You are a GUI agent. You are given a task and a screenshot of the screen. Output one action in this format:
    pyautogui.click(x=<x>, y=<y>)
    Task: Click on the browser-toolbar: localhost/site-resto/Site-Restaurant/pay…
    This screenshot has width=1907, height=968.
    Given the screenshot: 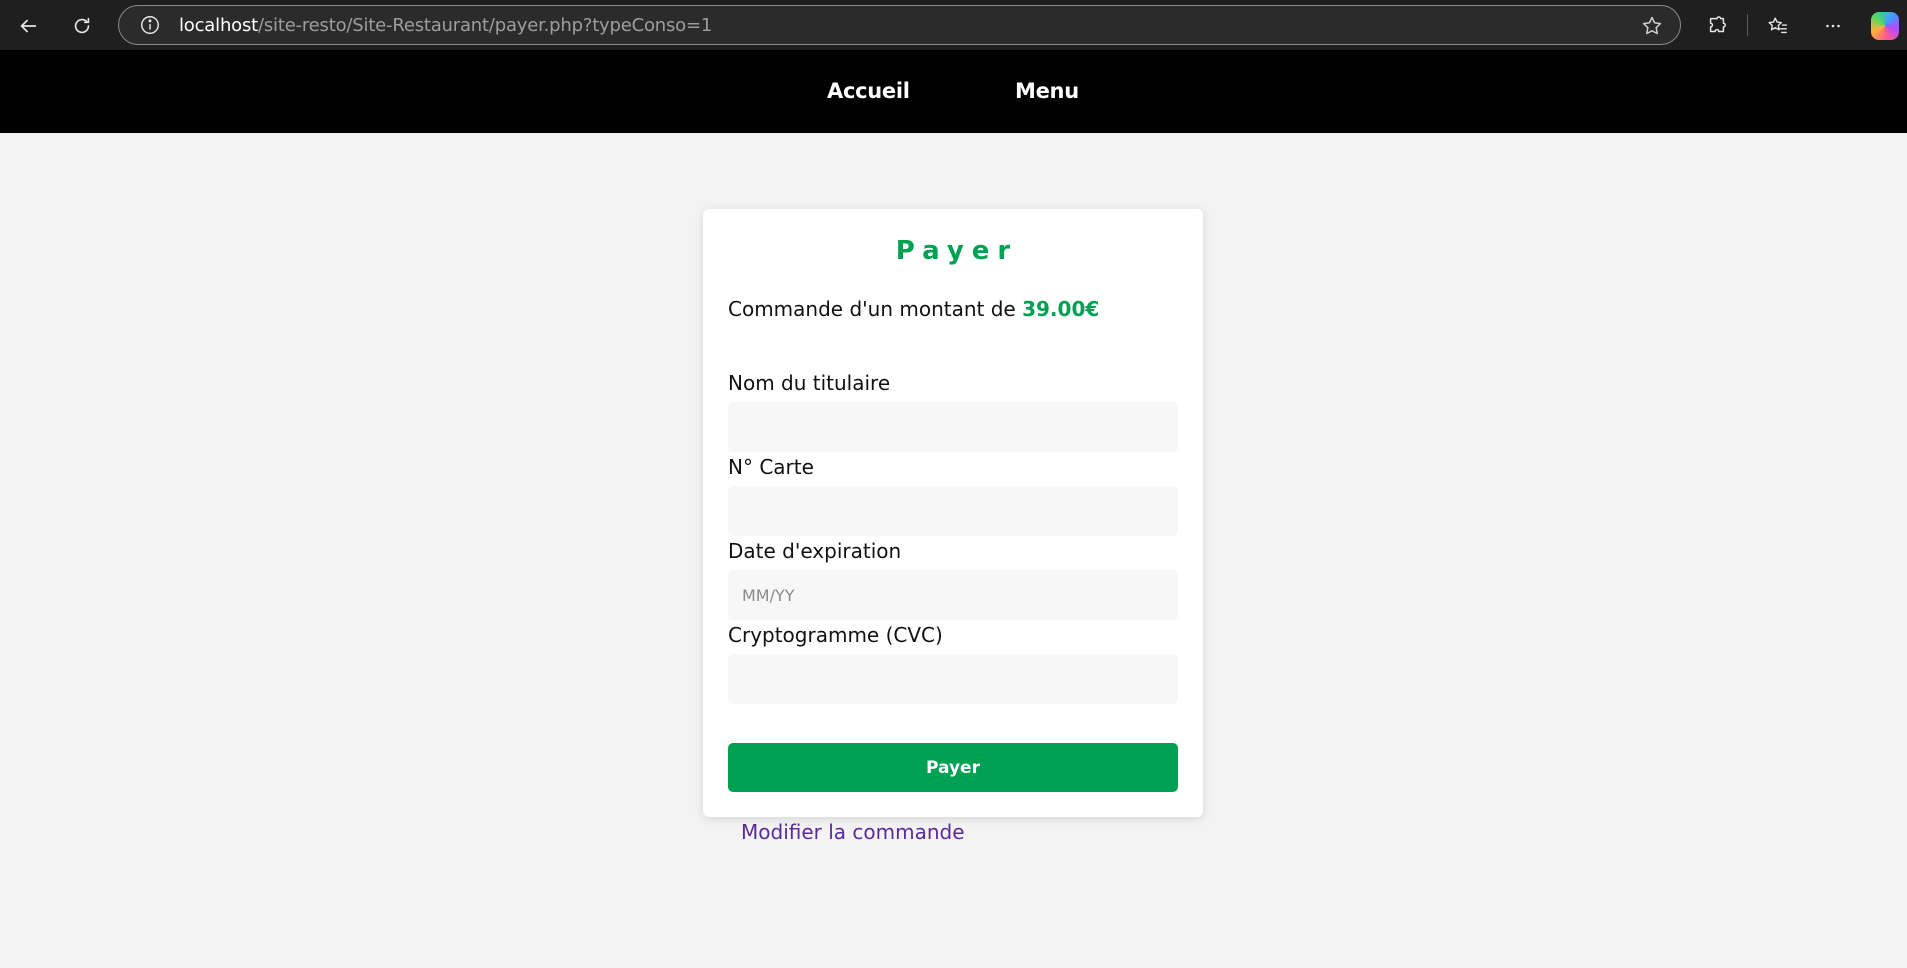 What is the action you would take?
    pyautogui.click(x=953, y=25)
    